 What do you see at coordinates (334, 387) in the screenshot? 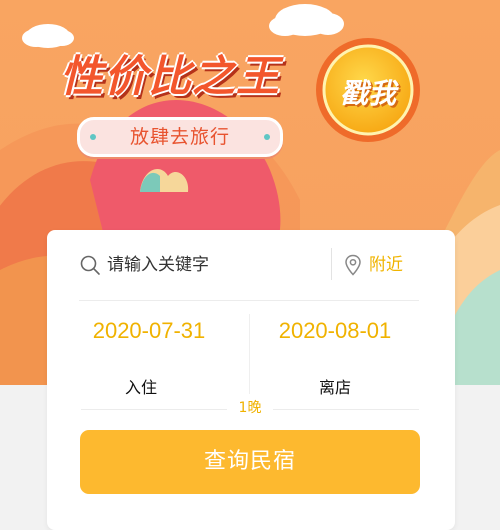
I see `checkout-label: 离店` at bounding box center [334, 387].